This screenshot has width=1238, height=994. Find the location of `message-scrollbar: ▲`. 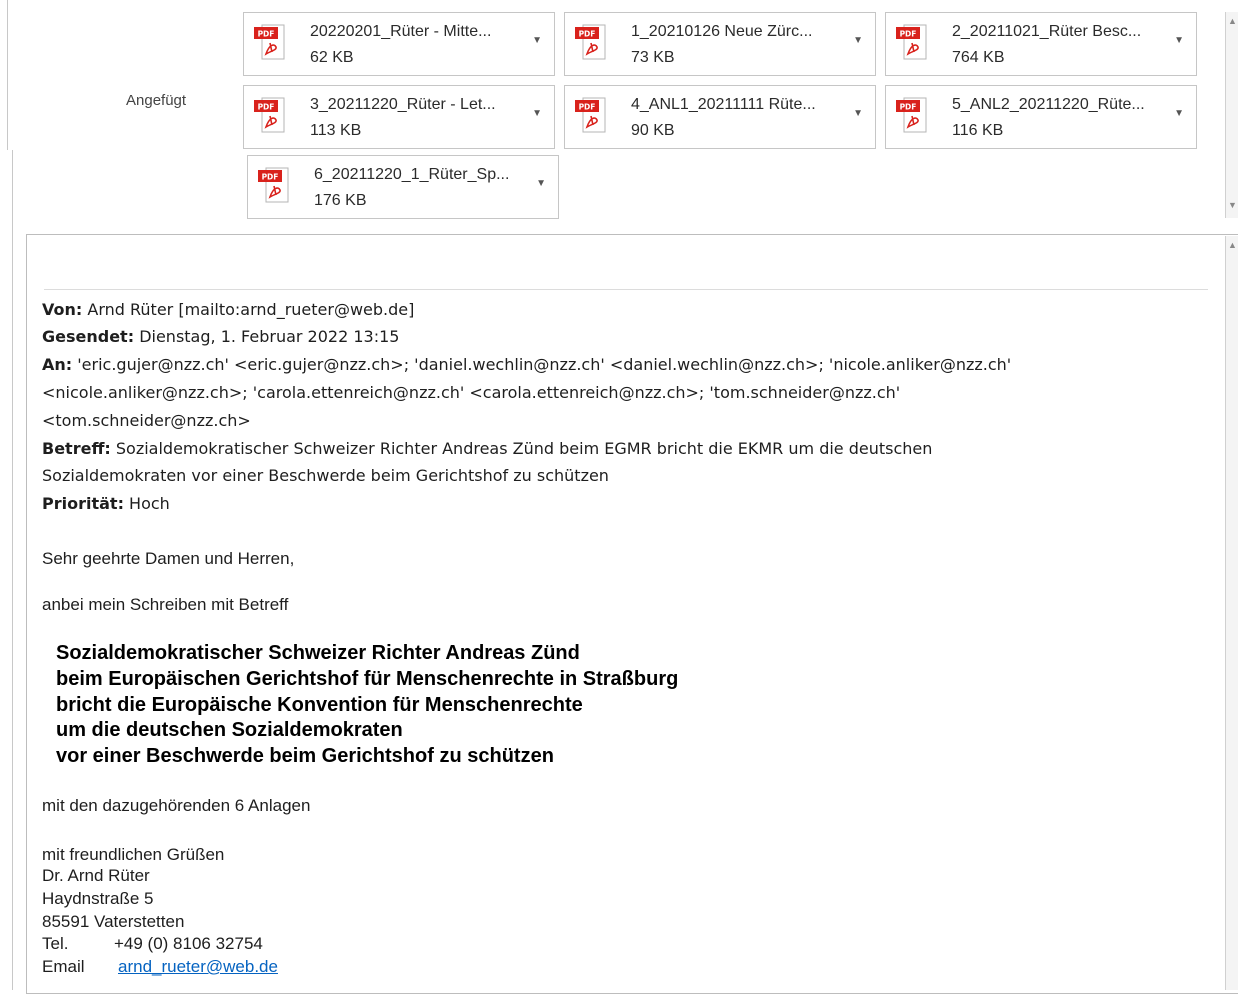

message-scrollbar: ▲ is located at coordinates (1231, 613).